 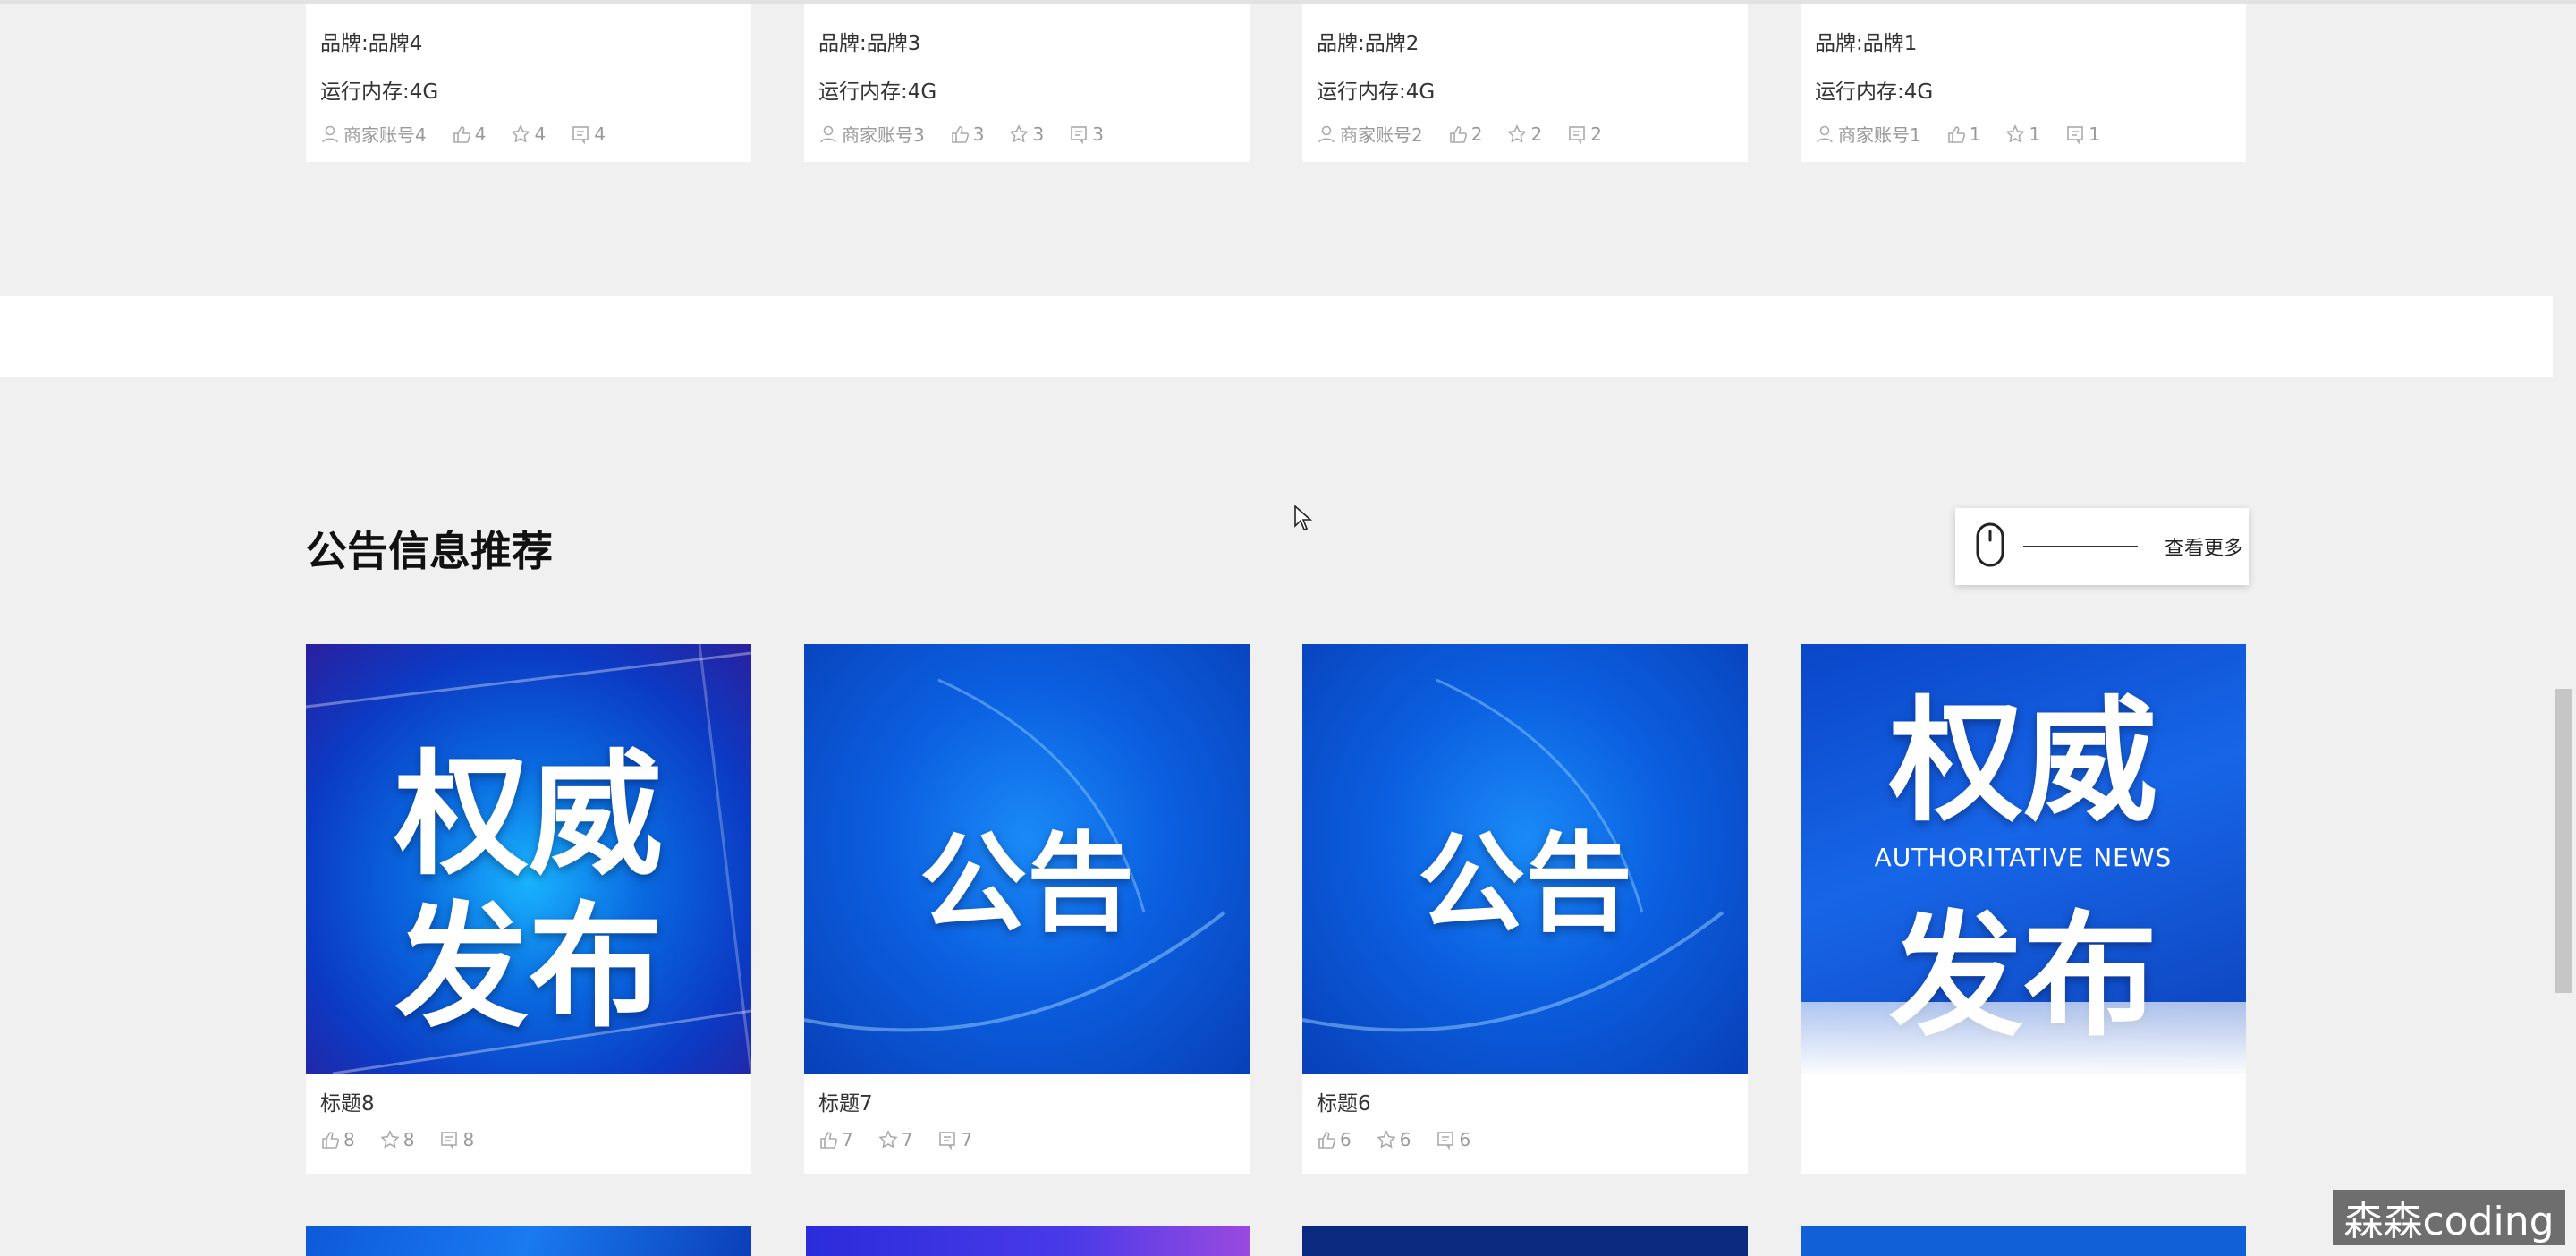 I want to click on product-card: 品牌:品牌4 运行内存:4G 商家账号4 4 4 4, so click(x=528, y=83).